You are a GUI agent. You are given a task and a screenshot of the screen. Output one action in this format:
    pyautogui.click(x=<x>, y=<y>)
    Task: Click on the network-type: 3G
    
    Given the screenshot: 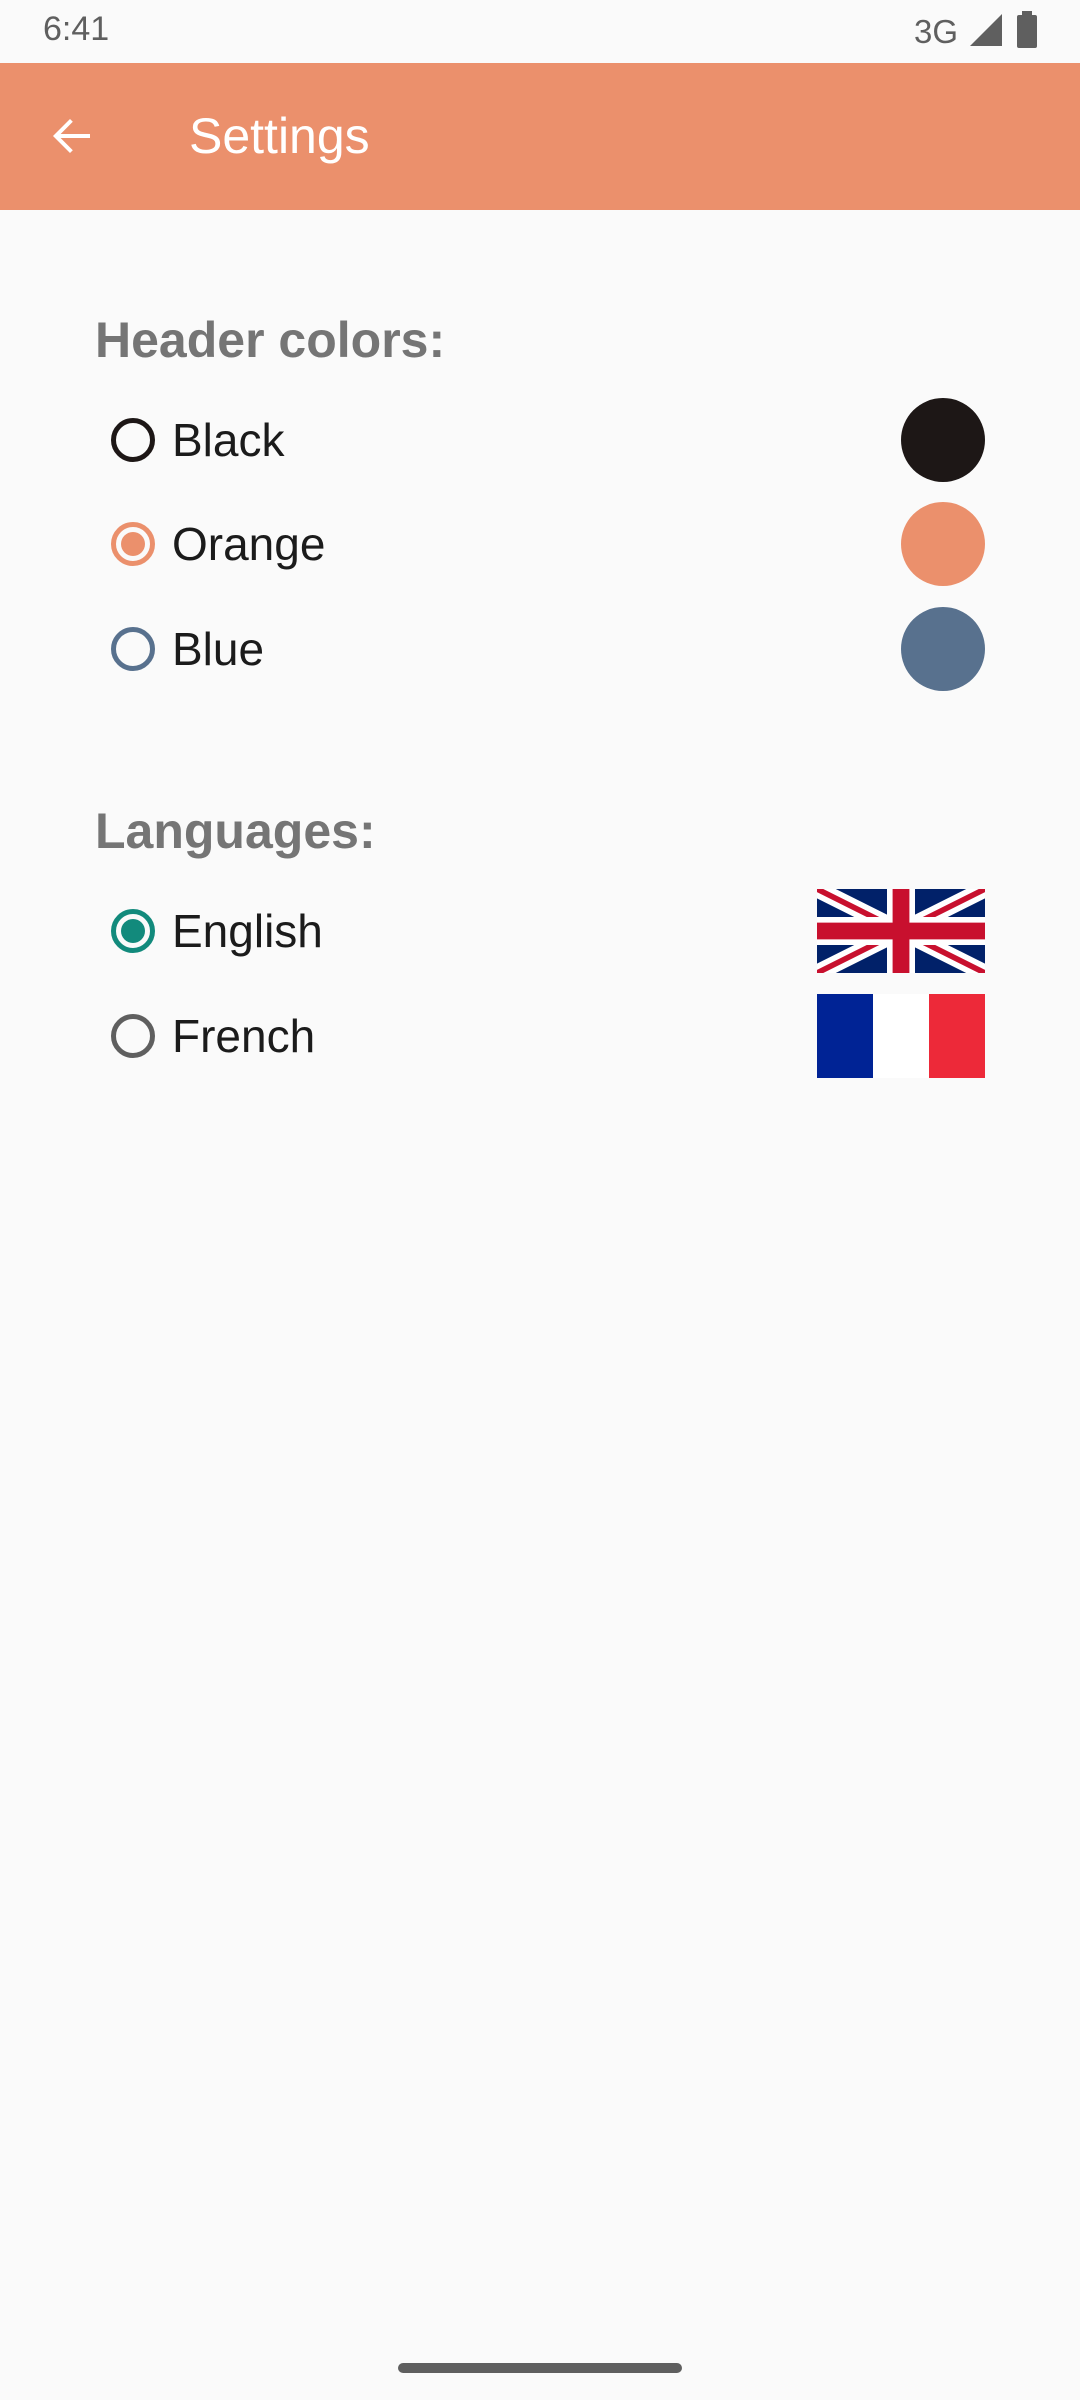 What is the action you would take?
    pyautogui.click(x=935, y=31)
    